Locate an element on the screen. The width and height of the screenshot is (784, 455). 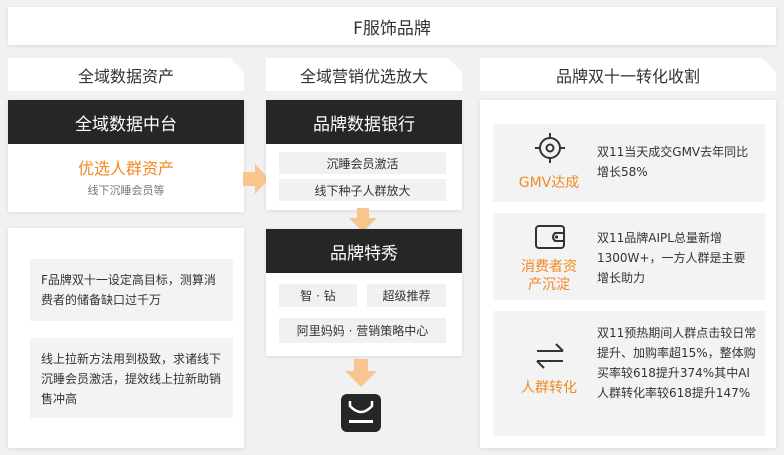
heading-marketing: 全域营销优选放大 is located at coordinates (364, 74).